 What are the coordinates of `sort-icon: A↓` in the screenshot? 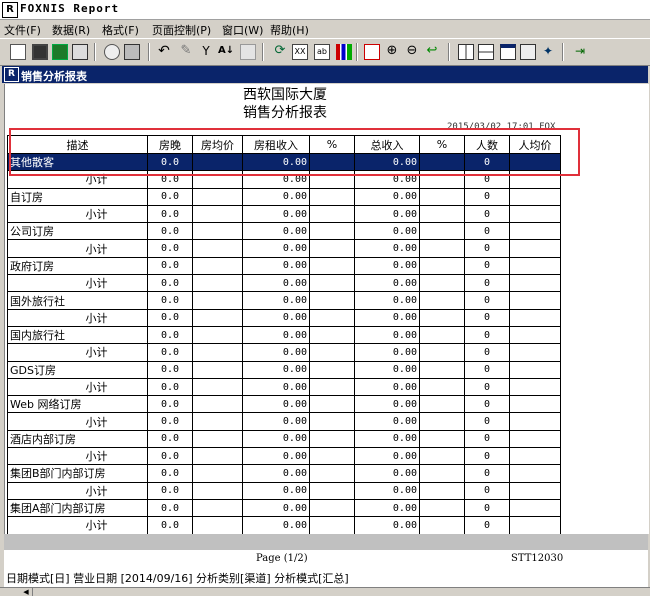 It's located at (226, 52).